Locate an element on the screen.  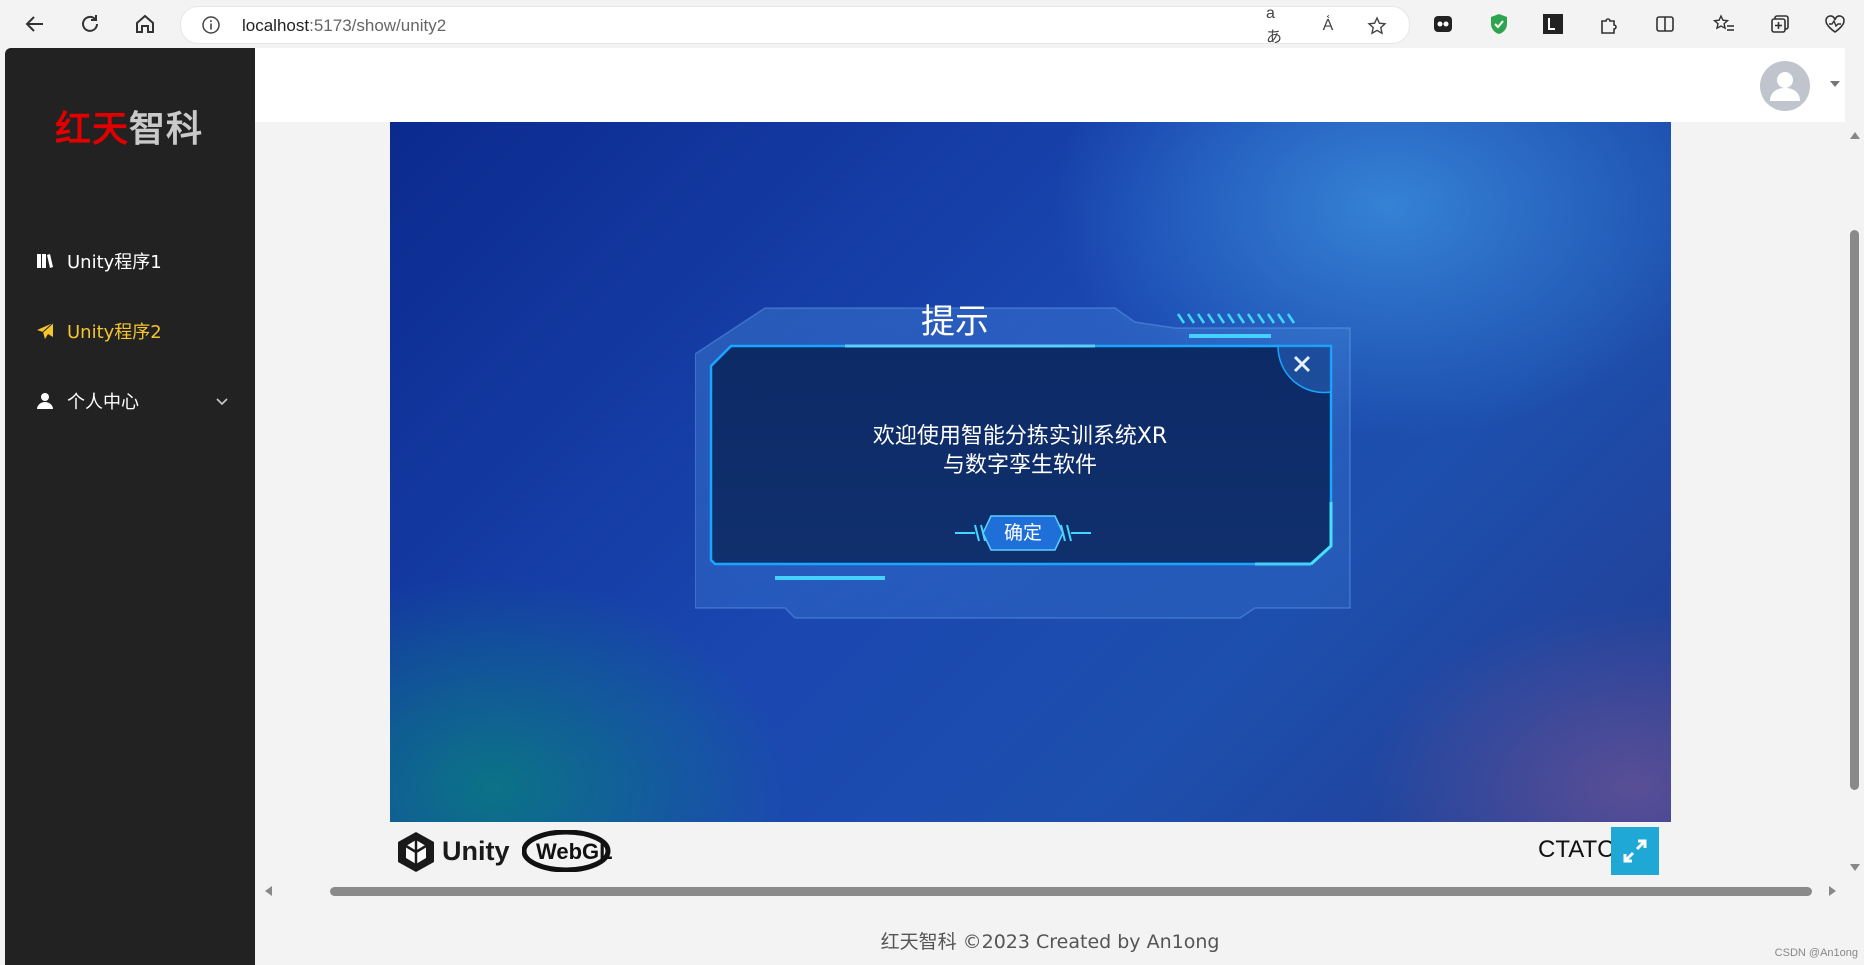
read-aloud-icon: A᷾ is located at coordinates (1328, 26).